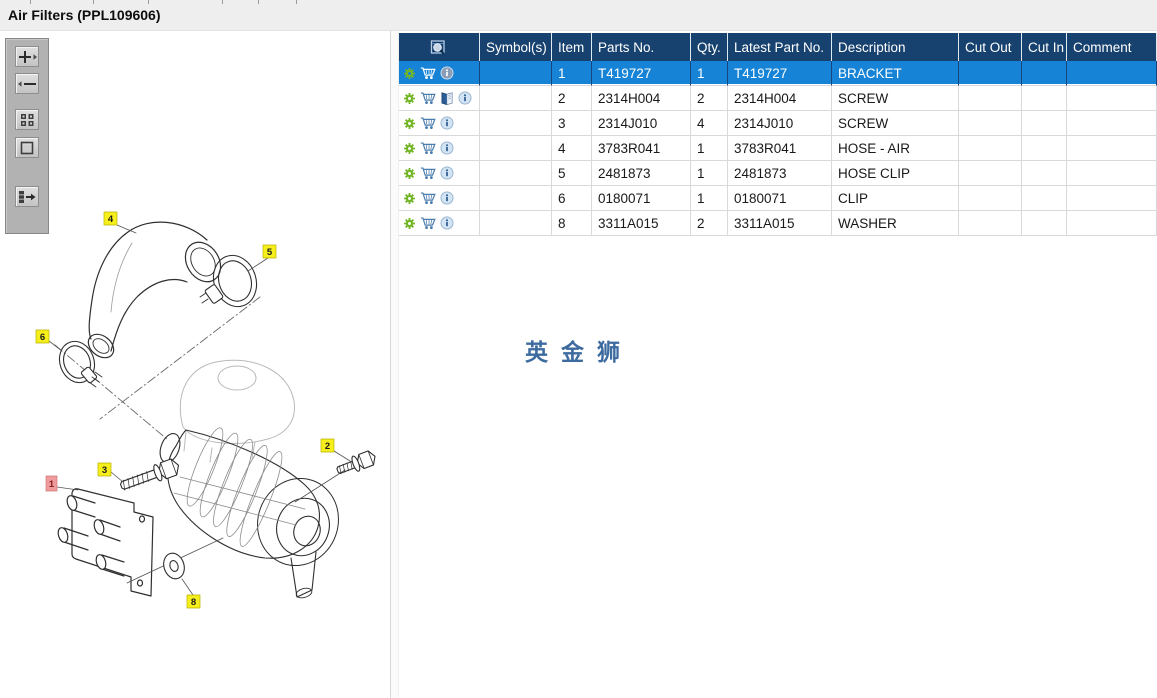  Describe the element at coordinates (641, 47) in the screenshot. I see `header-parts-no: Parts No.` at that location.